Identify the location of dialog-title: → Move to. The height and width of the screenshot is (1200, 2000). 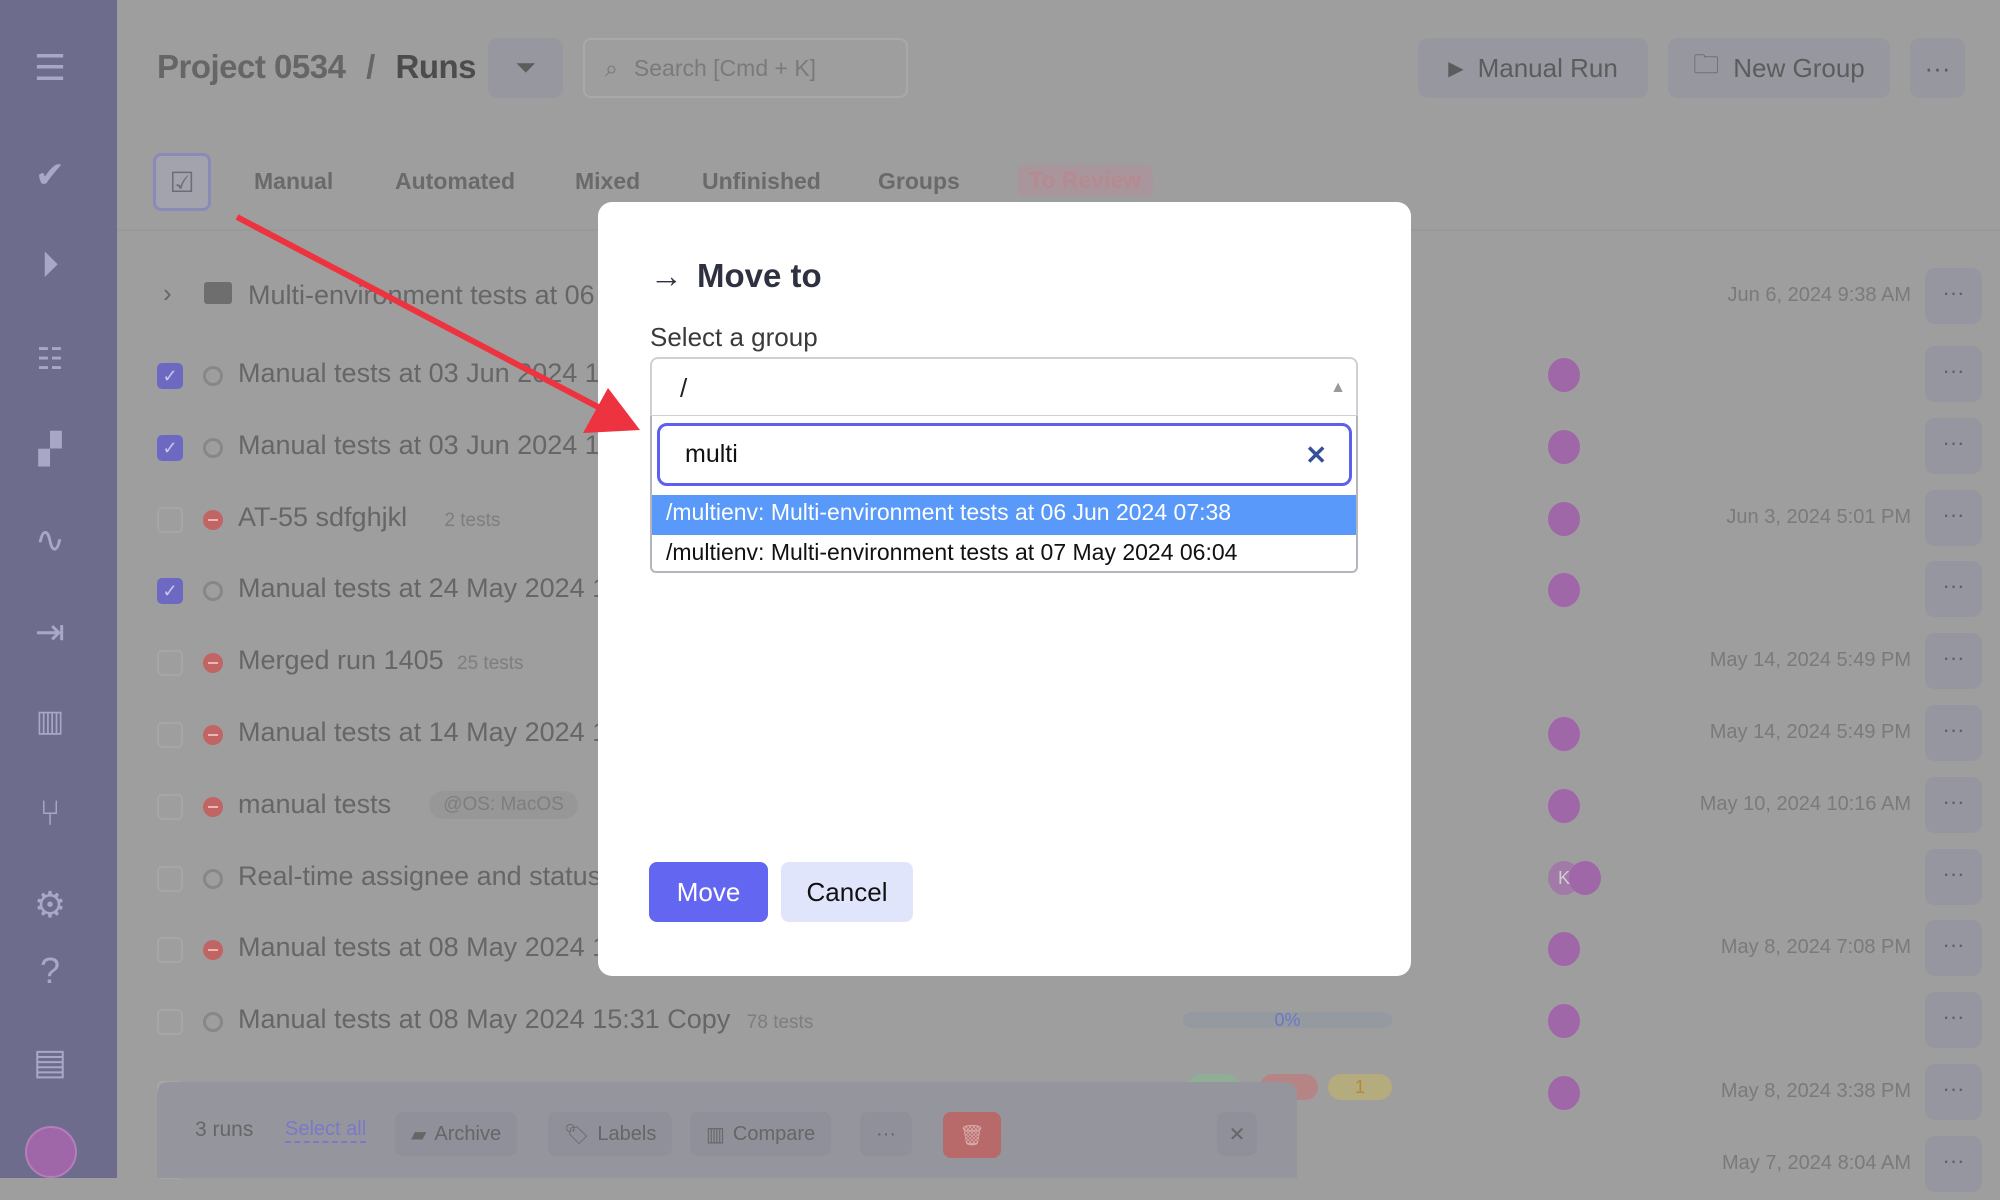
(736, 276).